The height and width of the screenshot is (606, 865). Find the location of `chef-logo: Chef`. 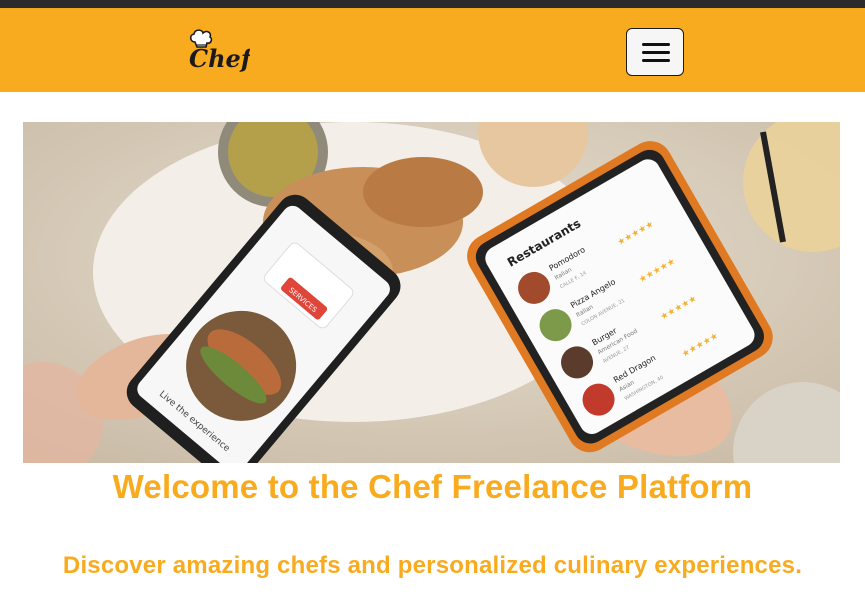

chef-logo: Chef is located at coordinates (220, 50).